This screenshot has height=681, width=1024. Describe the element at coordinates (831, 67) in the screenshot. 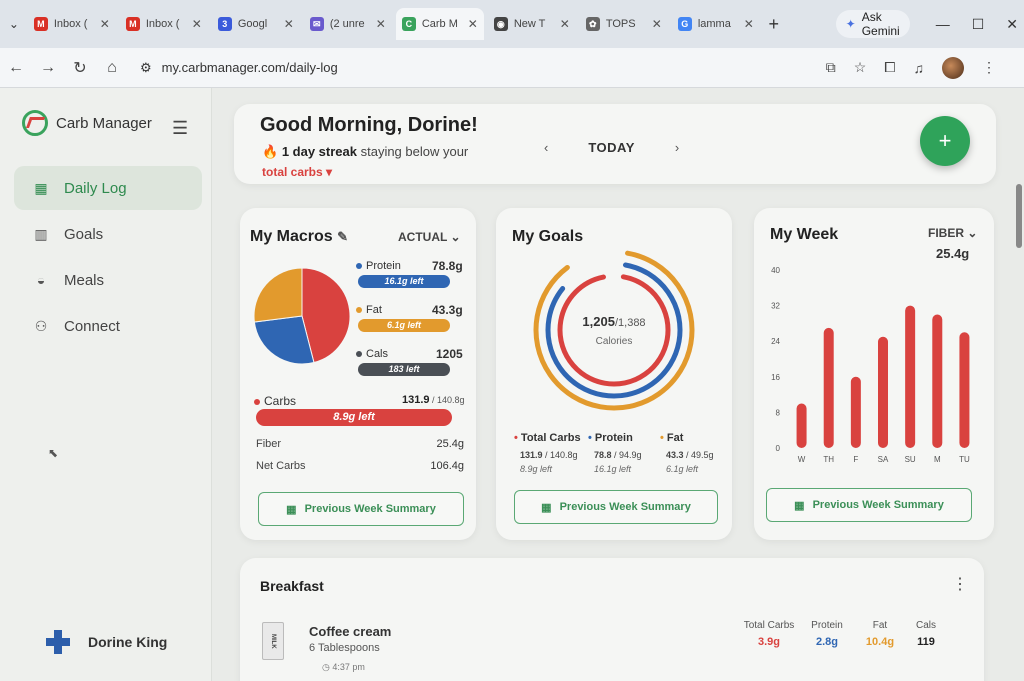

I see `install-app-icon: ⧉` at that location.